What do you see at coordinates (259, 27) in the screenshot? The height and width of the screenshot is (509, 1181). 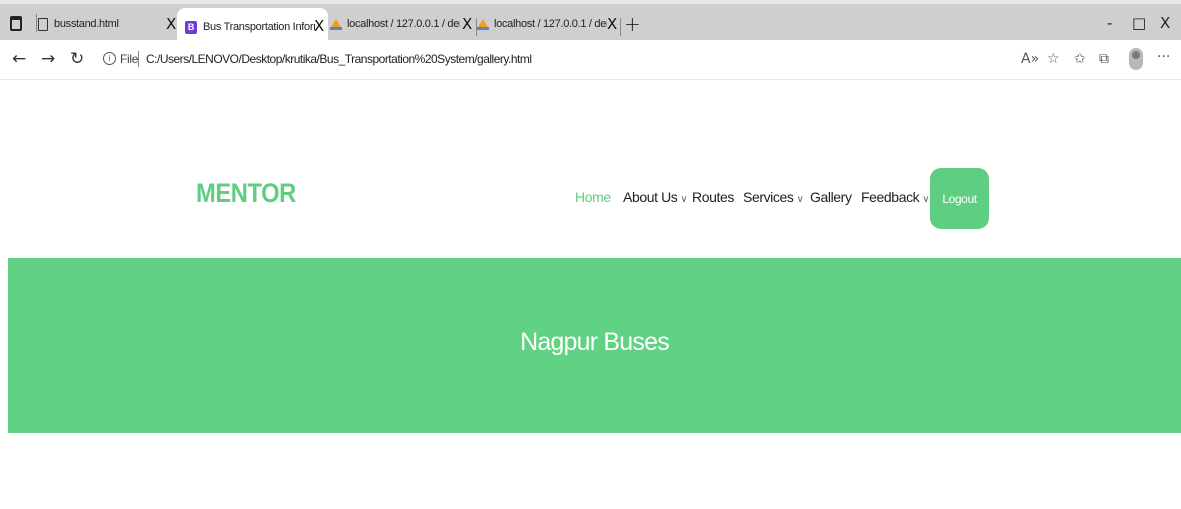 I see `tab-title: Bus Transportation Information S` at bounding box center [259, 27].